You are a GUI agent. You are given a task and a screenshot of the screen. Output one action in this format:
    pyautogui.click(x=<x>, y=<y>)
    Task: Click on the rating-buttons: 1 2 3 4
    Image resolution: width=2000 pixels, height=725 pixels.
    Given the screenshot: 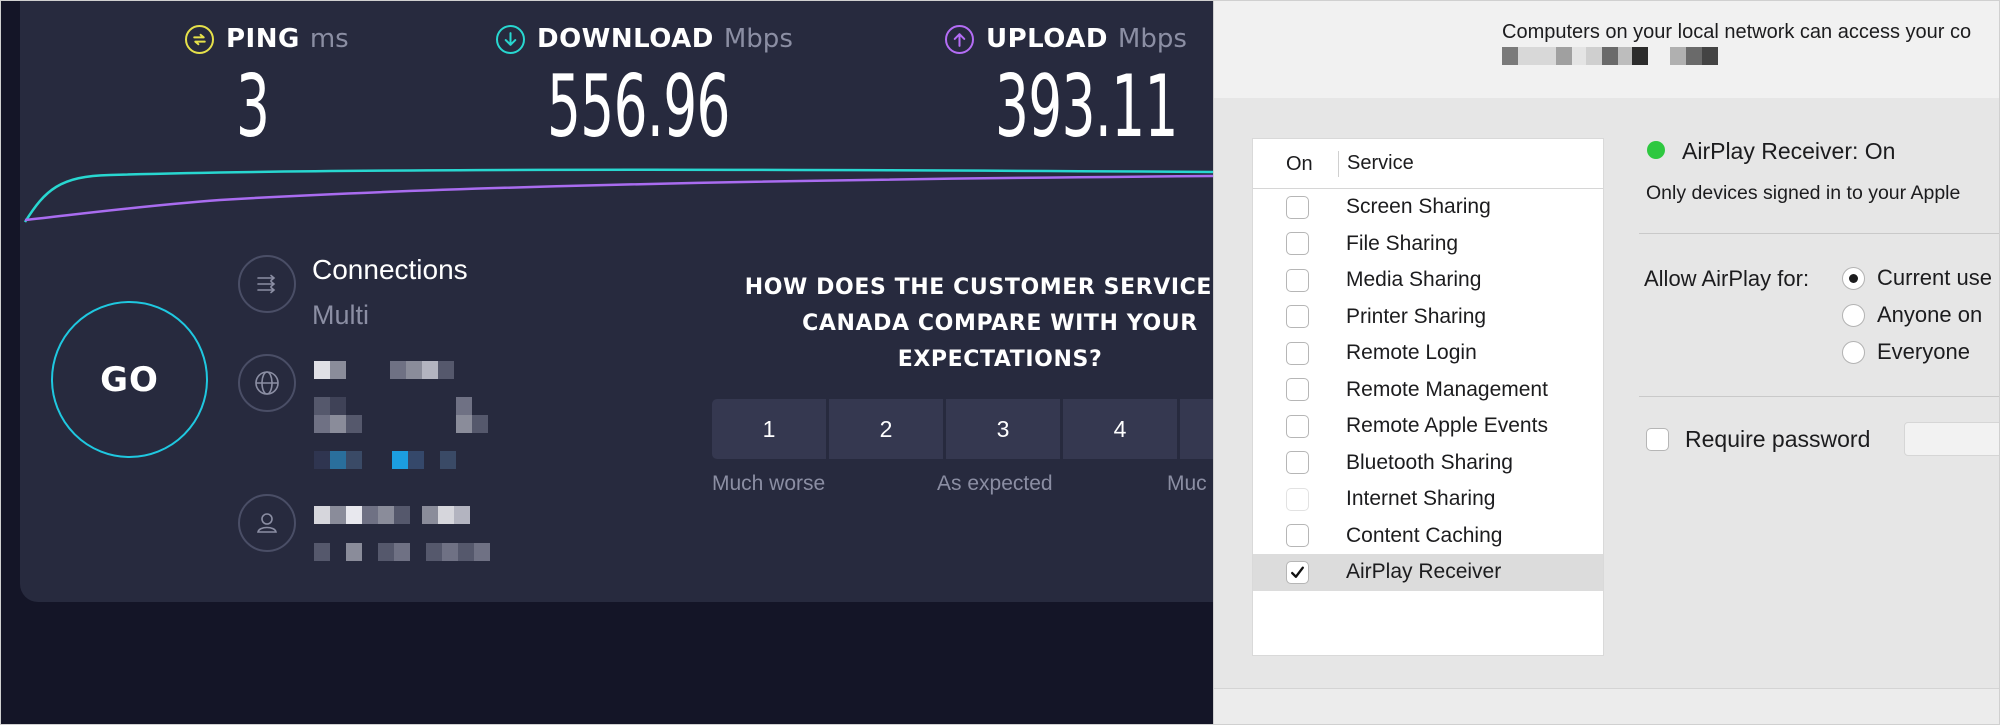 What is the action you would take?
    pyautogui.click(x=962, y=429)
    